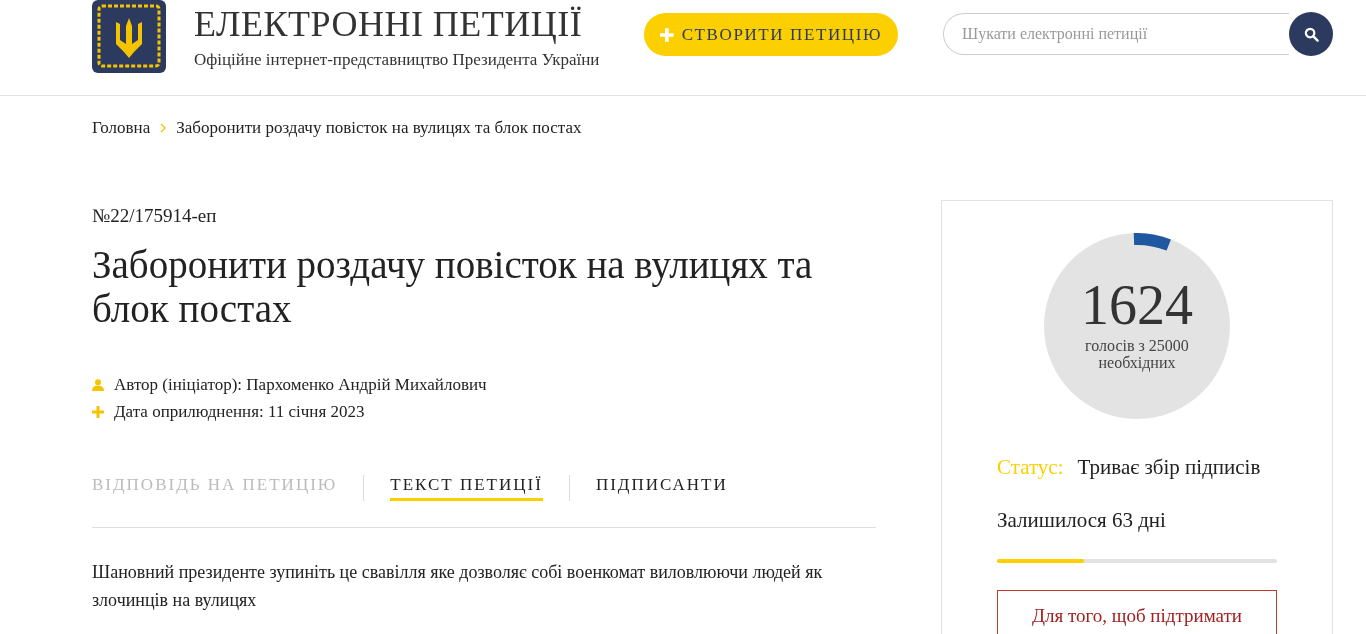 The image size is (1366, 634). What do you see at coordinates (771, 34) in the screenshot?
I see `create-petition-button: СТВОРИТИ ПЕТИЦІЮ` at bounding box center [771, 34].